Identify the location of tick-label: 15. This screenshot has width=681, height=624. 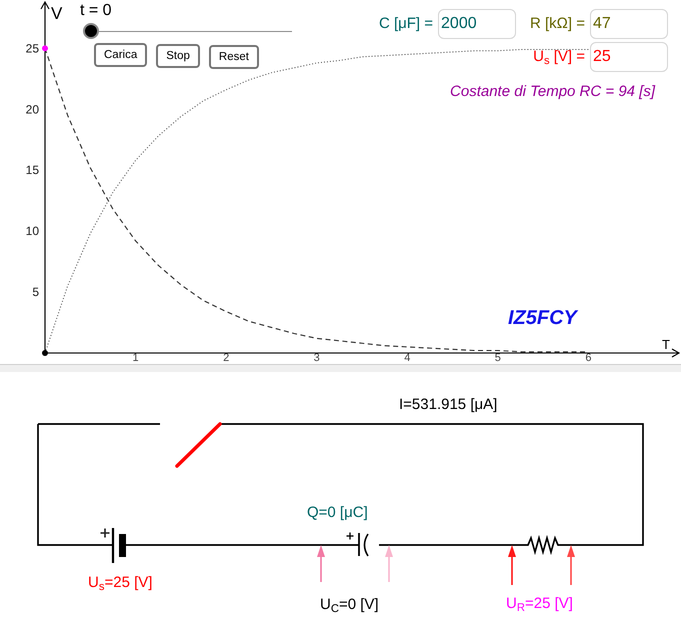
(32, 170).